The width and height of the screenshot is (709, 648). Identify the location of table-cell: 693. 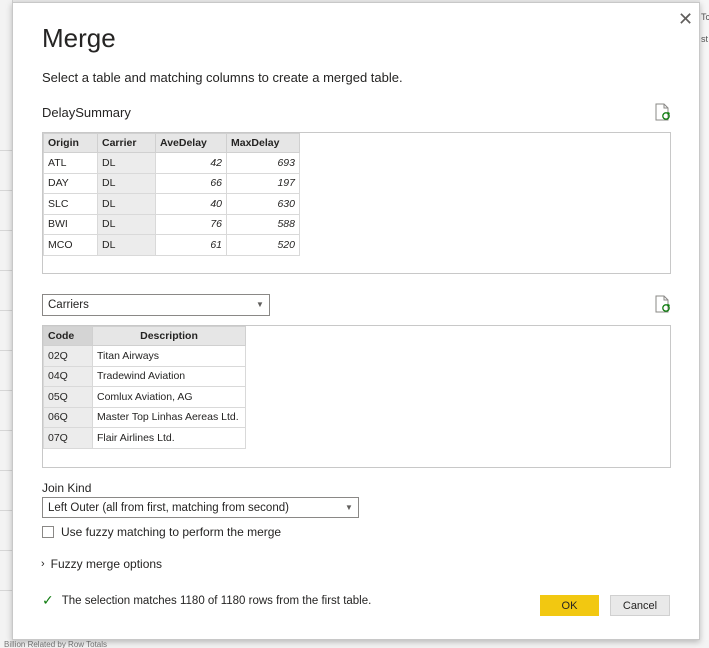
(263, 163).